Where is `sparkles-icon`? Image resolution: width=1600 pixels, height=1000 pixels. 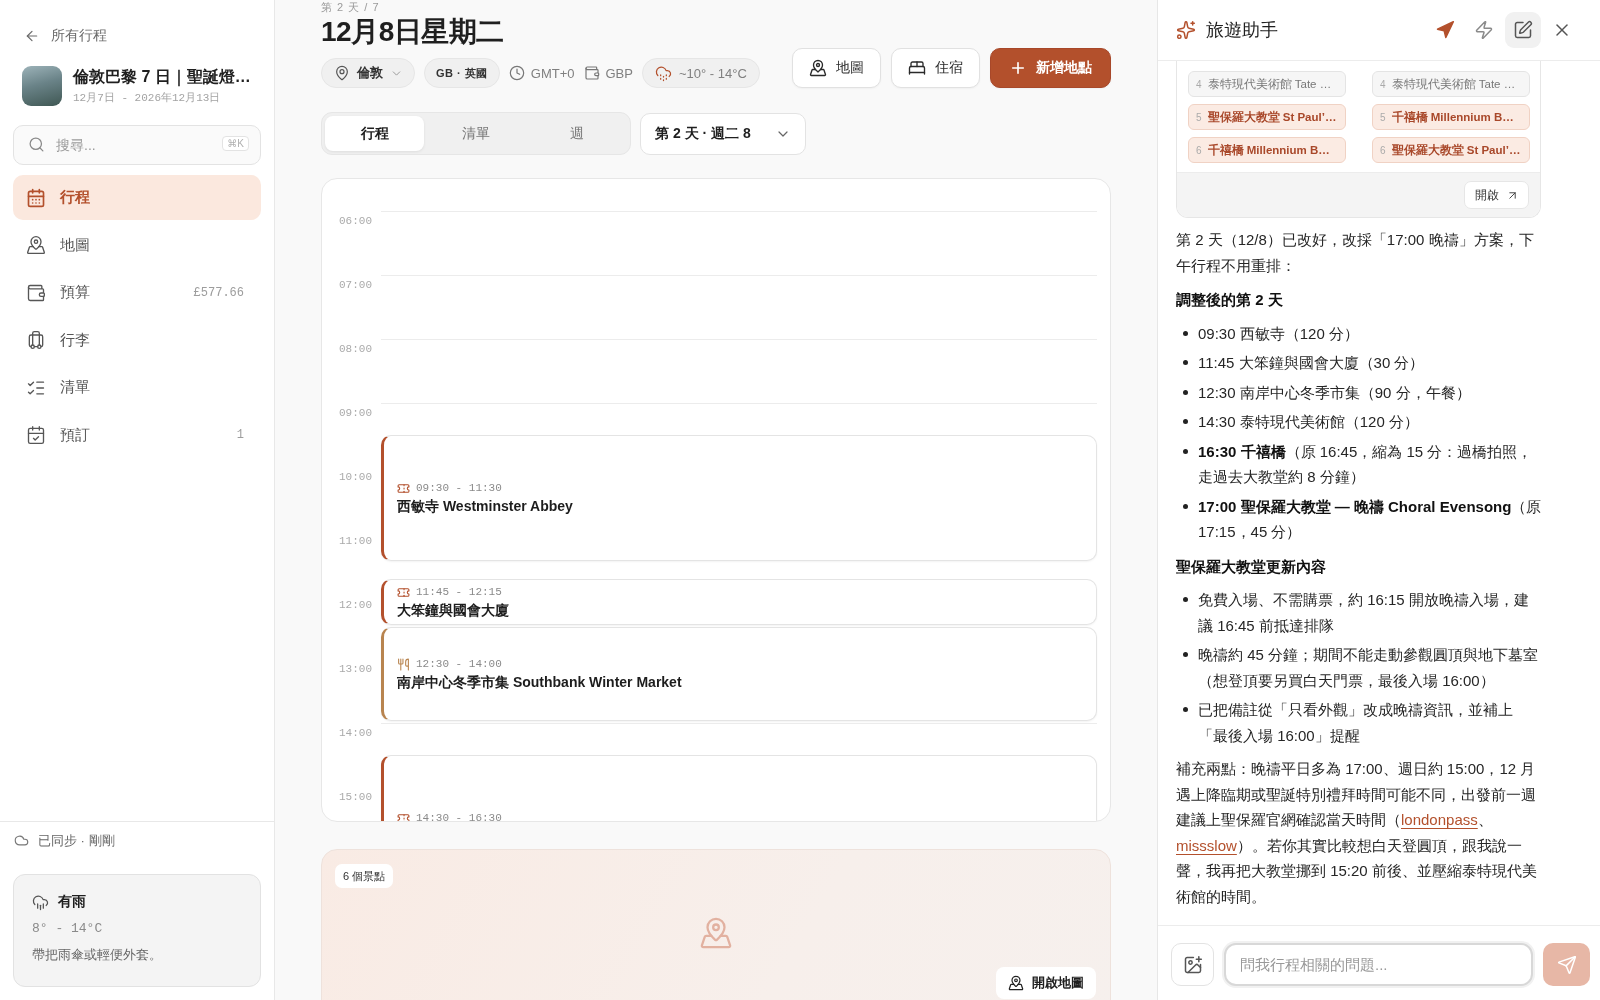 sparkles-icon is located at coordinates (1186, 30).